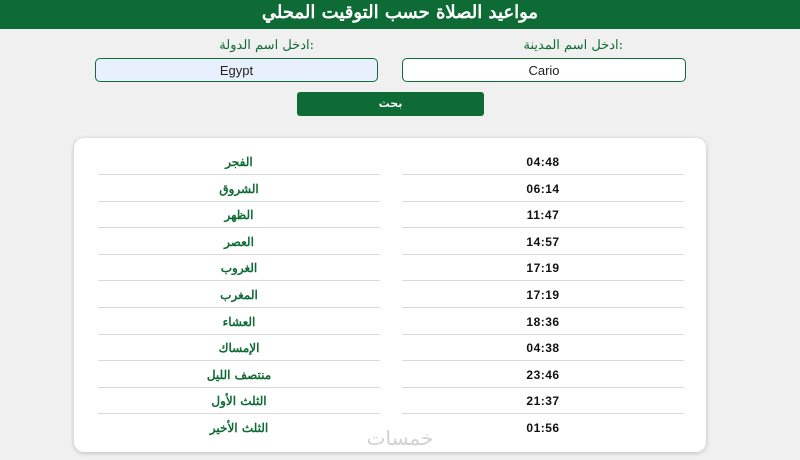  Describe the element at coordinates (543, 401) in the screenshot. I see `prayer-time: 21:37` at that location.